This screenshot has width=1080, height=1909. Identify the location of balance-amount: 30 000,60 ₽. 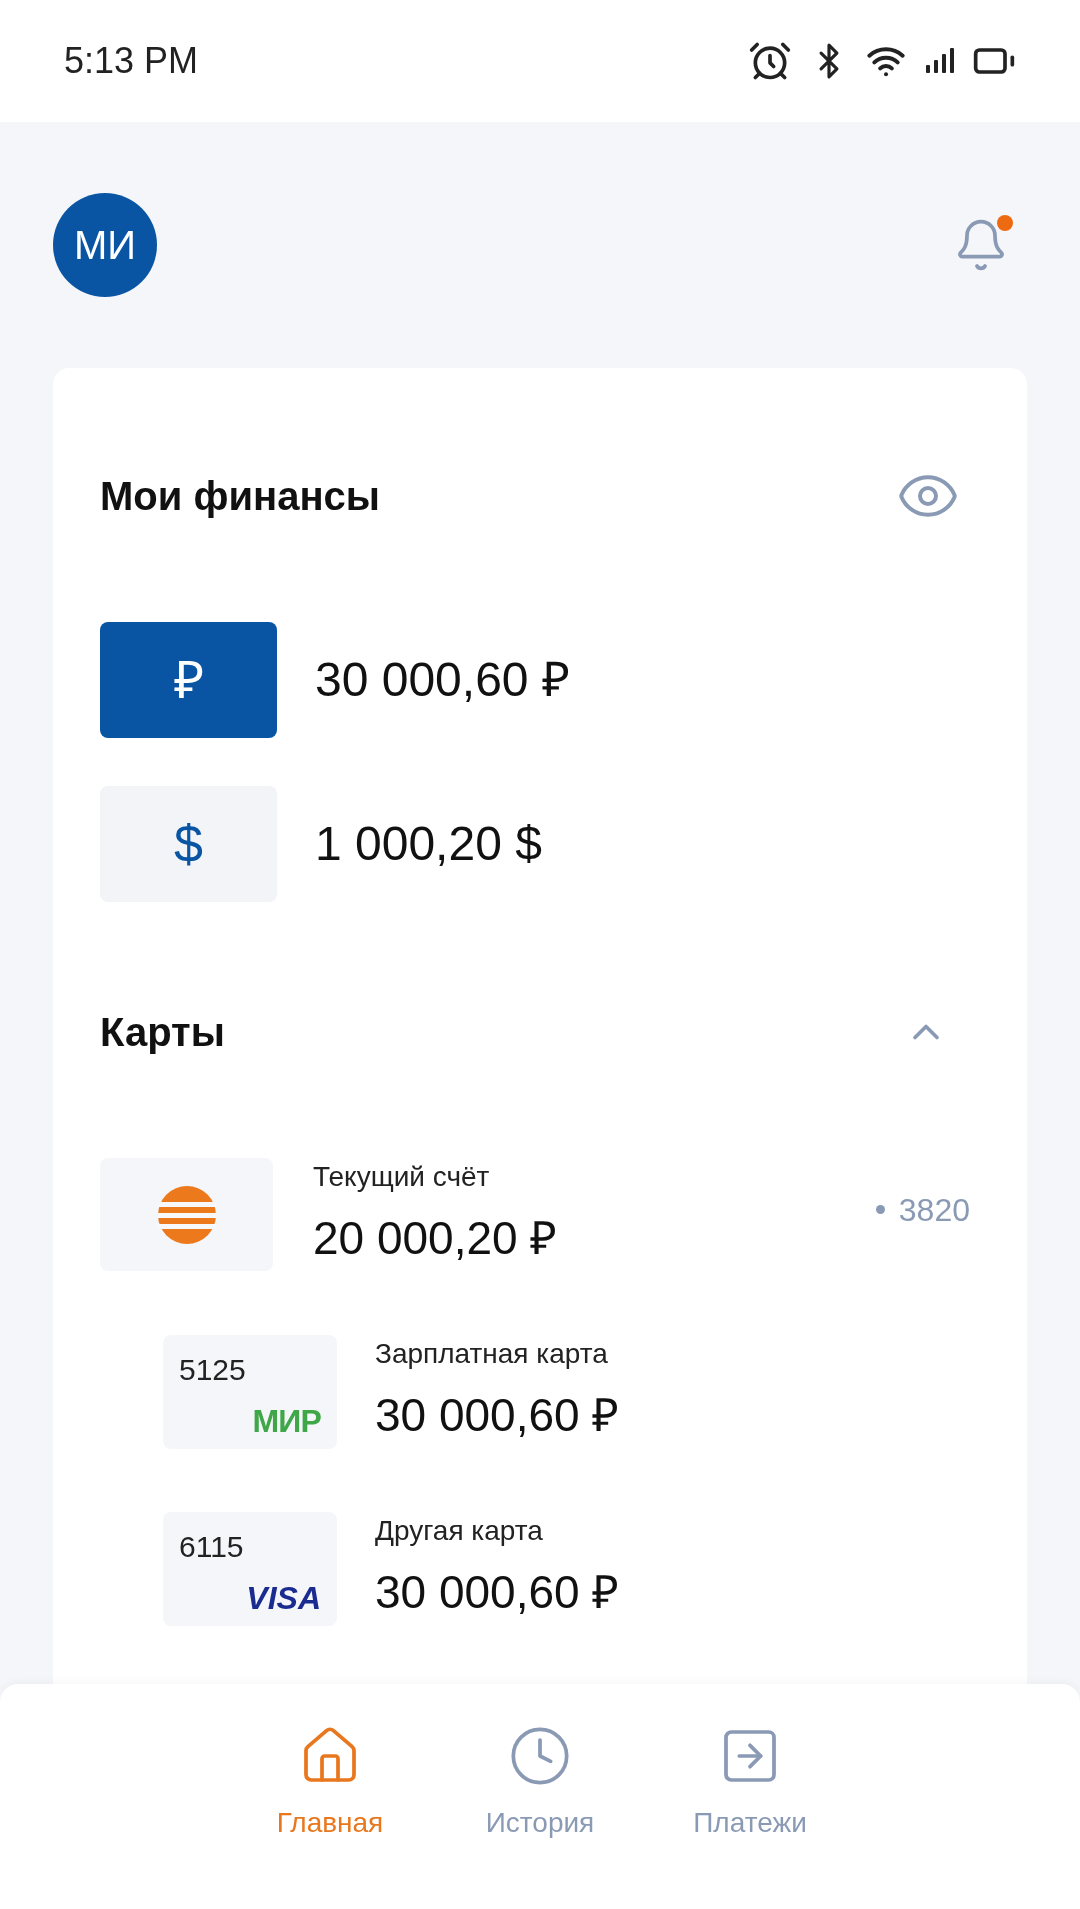
(442, 680).